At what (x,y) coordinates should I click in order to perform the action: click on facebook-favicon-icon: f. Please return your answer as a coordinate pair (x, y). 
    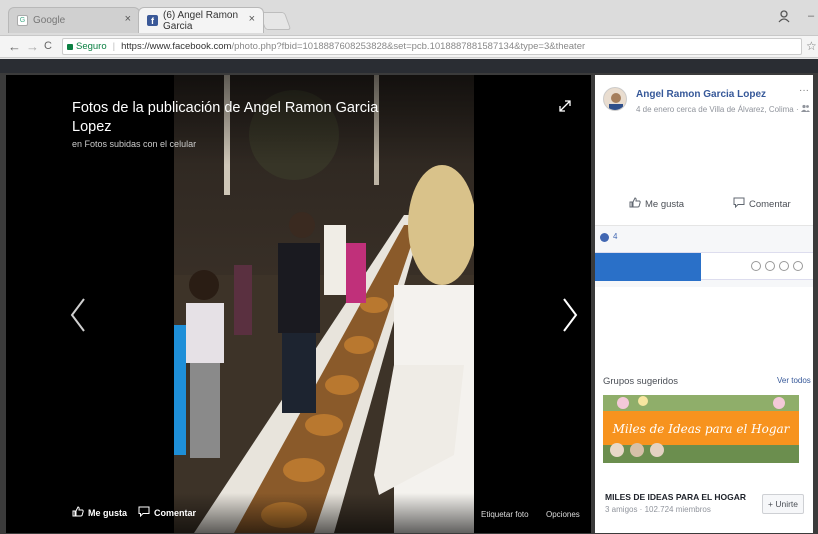
    Looking at the image, I should click on (152, 20).